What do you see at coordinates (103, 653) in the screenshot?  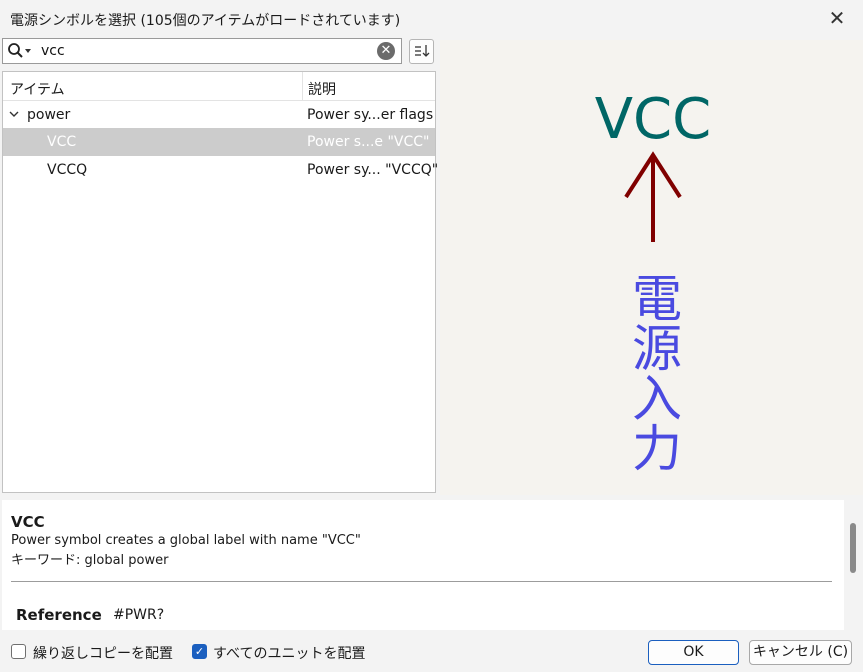 I see `repeat-copy-label: 繰り返しコピーを配置` at bounding box center [103, 653].